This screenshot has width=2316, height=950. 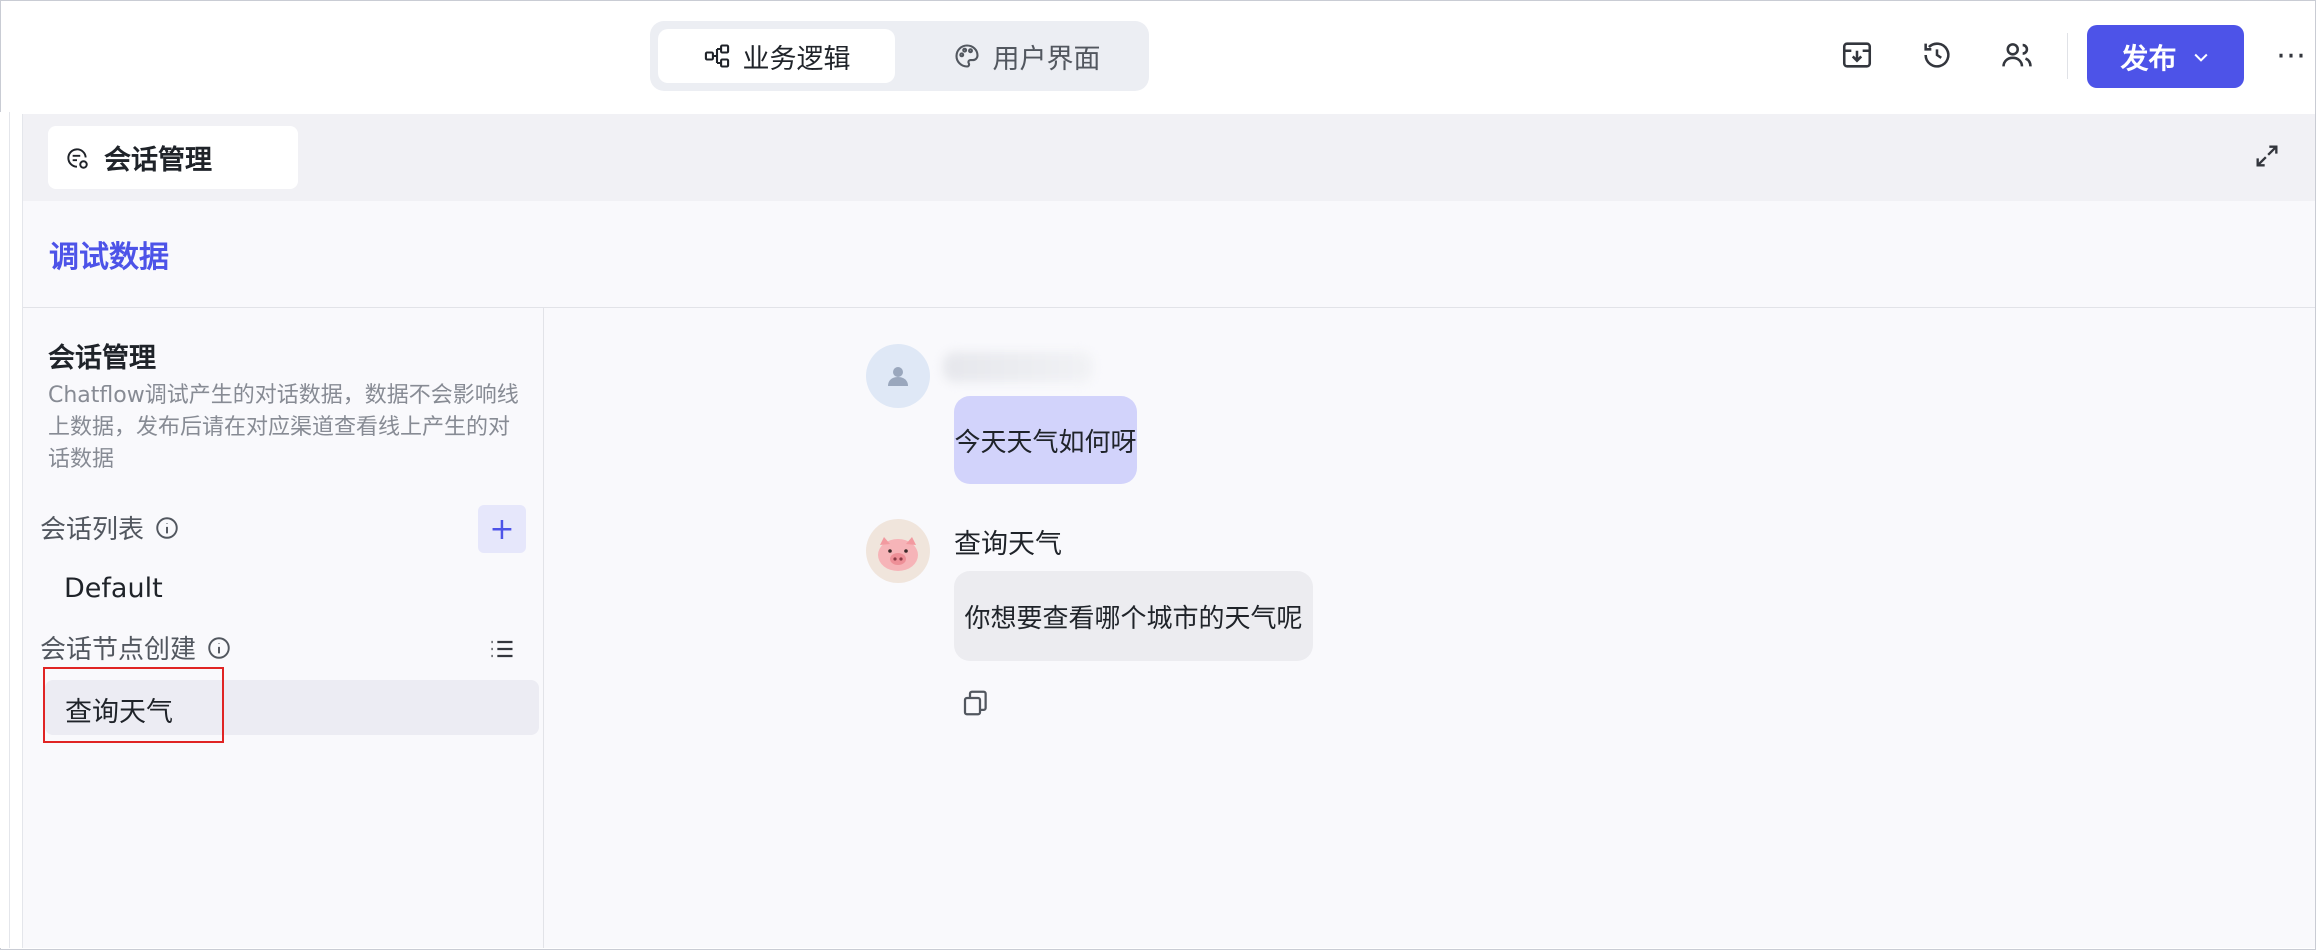 I want to click on toolbar-divider, so click(x=2067, y=56).